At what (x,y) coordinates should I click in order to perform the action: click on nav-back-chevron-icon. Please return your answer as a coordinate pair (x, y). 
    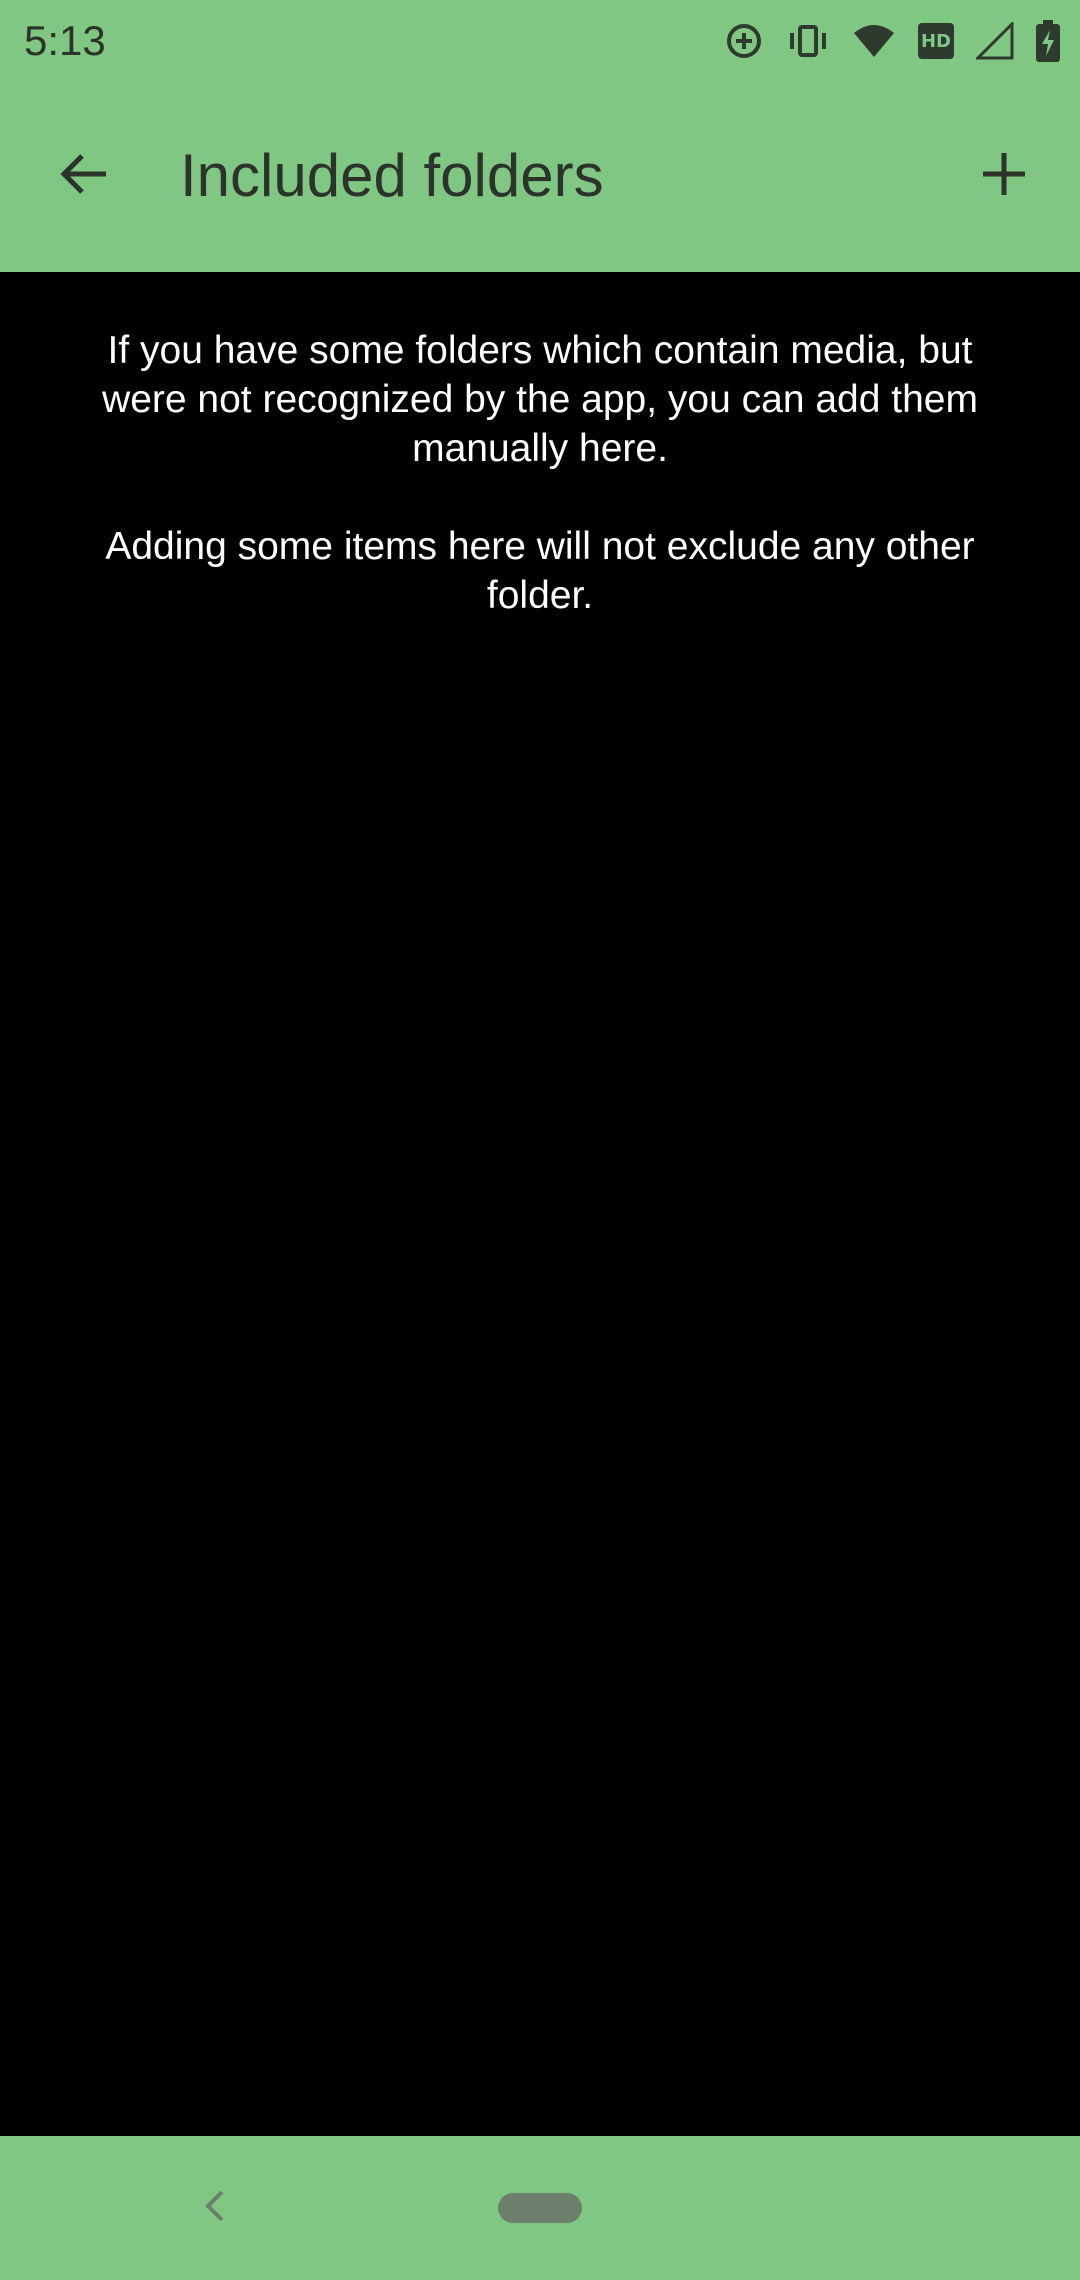
    Looking at the image, I should click on (216, 2208).